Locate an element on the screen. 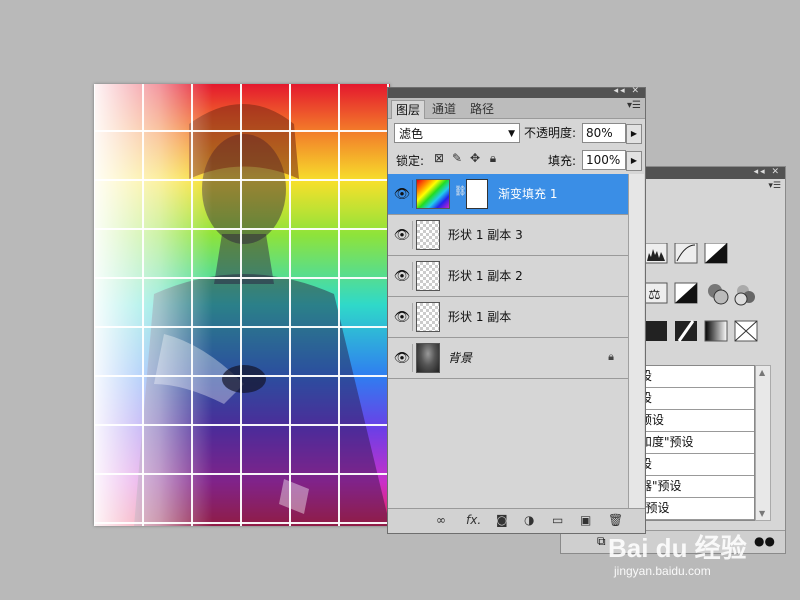  curves-icon is located at coordinates (686, 253).